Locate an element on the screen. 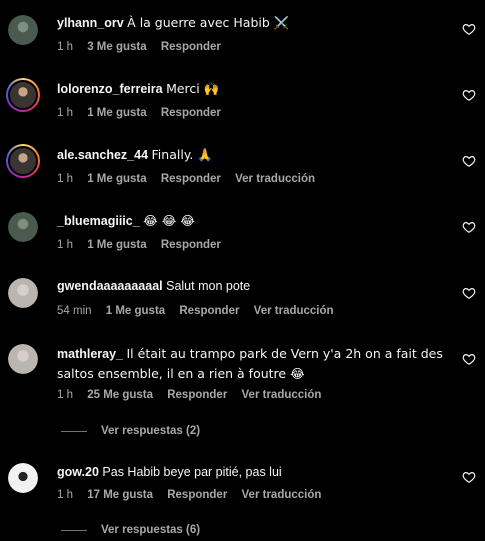  comment-body: Salut mon pote is located at coordinates (208, 286).